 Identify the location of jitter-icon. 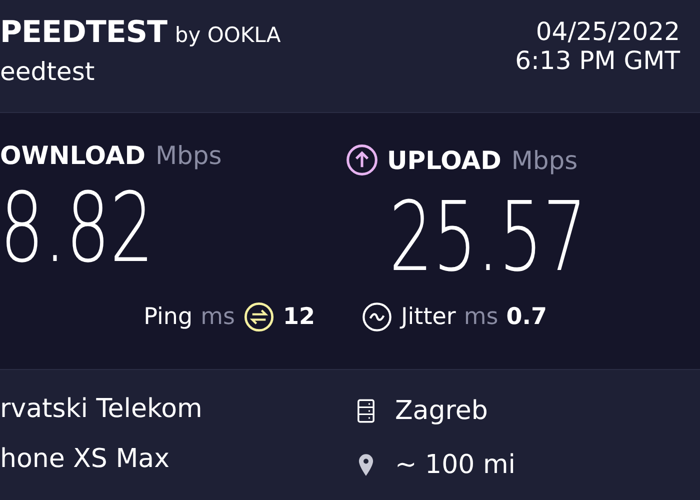
(377, 317).